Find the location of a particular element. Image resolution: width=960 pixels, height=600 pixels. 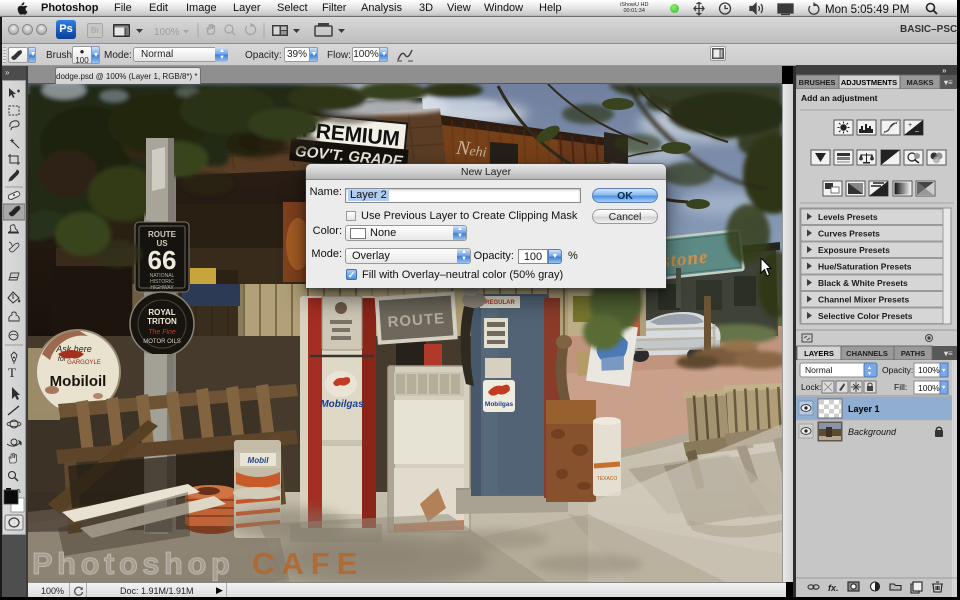

svg-text: Lock: is located at coordinates (811, 387).